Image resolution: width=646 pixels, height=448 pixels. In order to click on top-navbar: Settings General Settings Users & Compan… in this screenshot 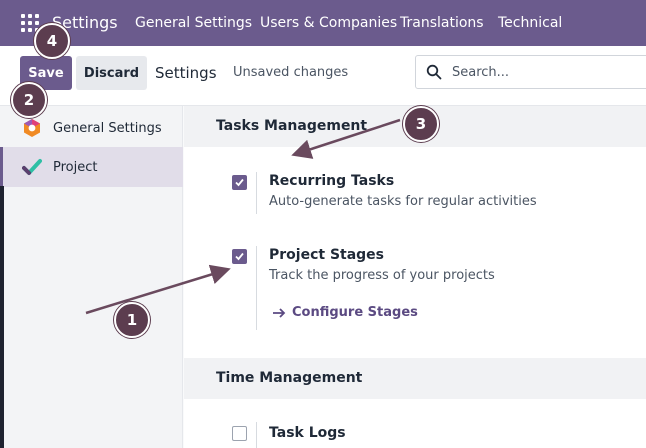, I will do `click(323, 23)`.